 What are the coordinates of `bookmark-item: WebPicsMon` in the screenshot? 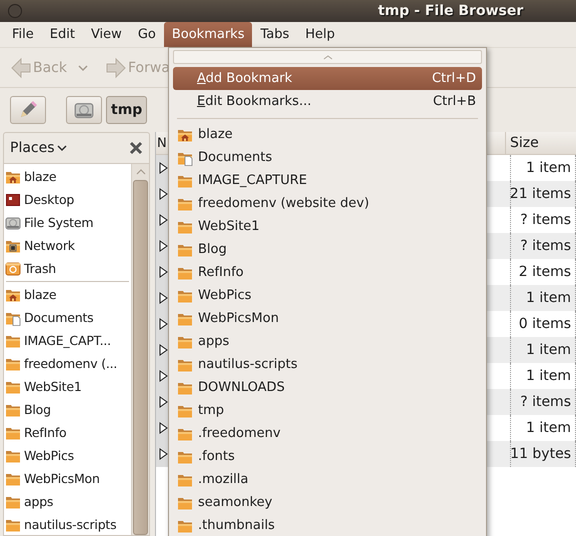 It's located at (327, 318).